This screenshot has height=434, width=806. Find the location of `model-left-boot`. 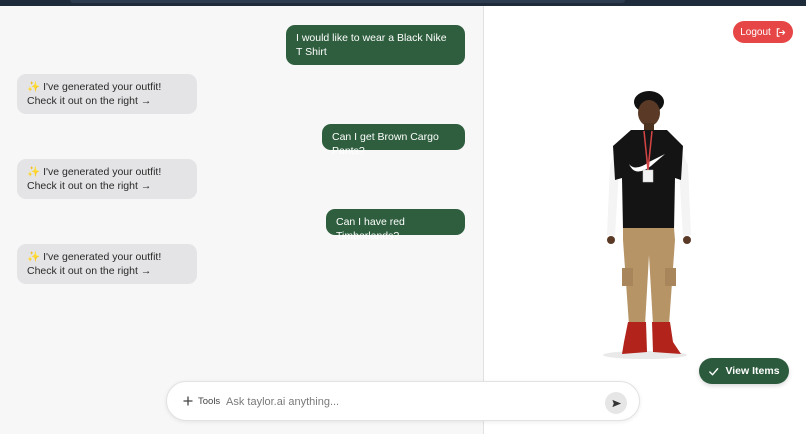

model-left-boot is located at coordinates (634, 338).